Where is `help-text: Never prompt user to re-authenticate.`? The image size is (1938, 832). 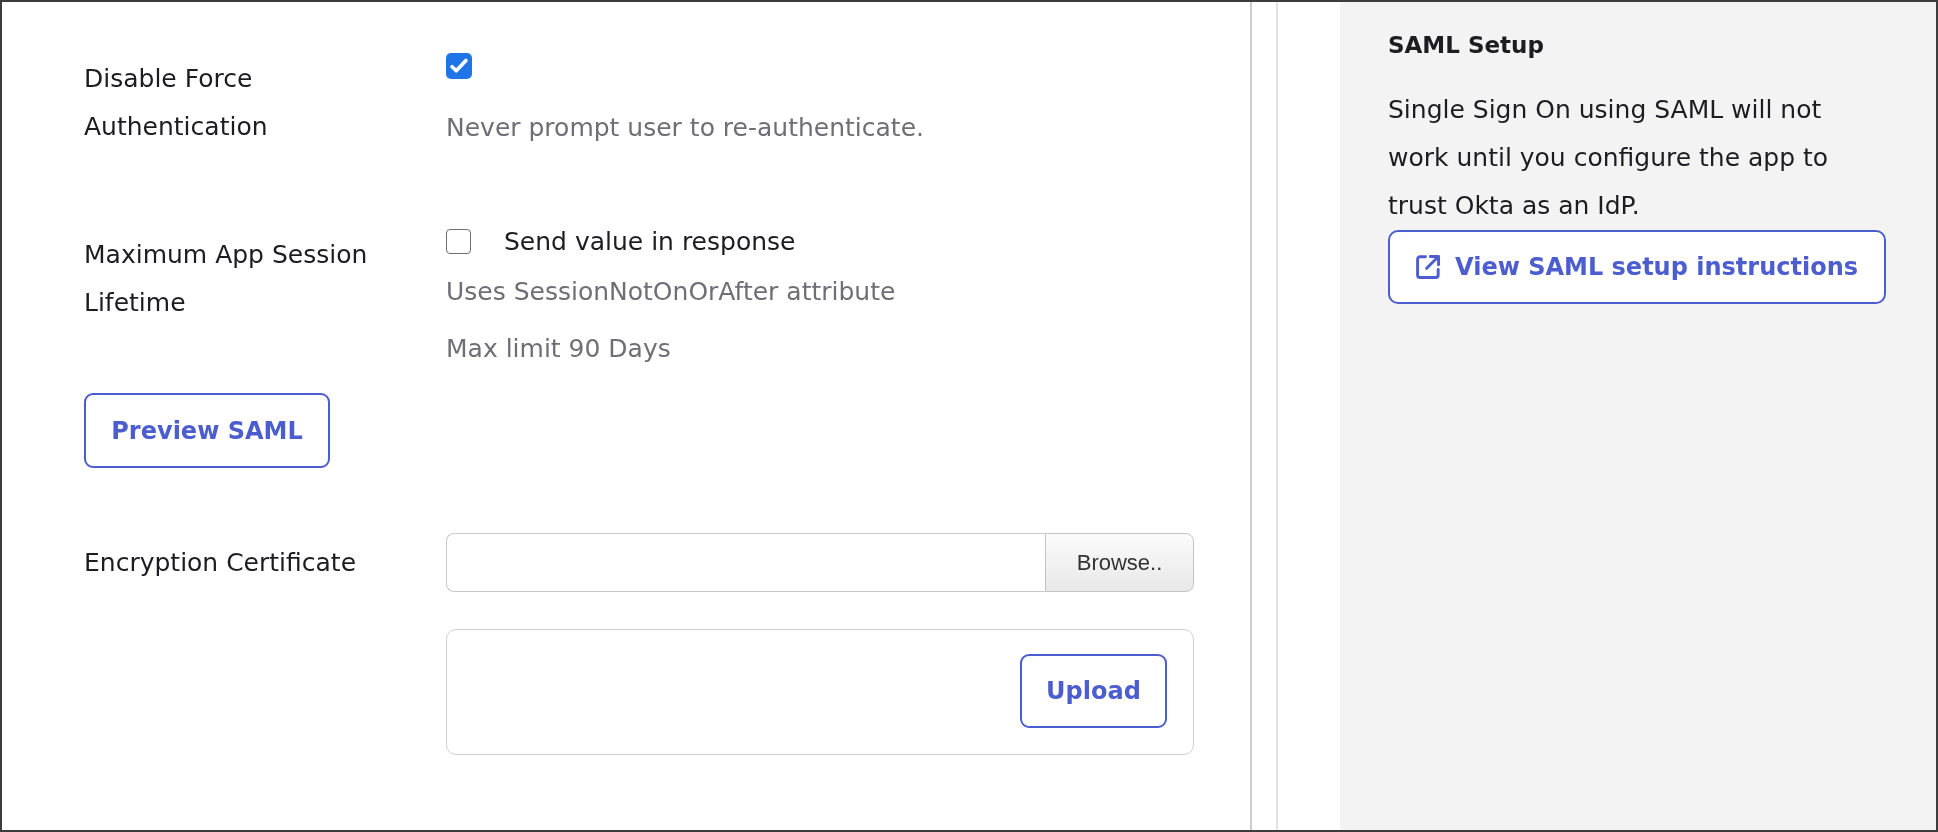 help-text: Never prompt user to re-authenticate. is located at coordinates (685, 128).